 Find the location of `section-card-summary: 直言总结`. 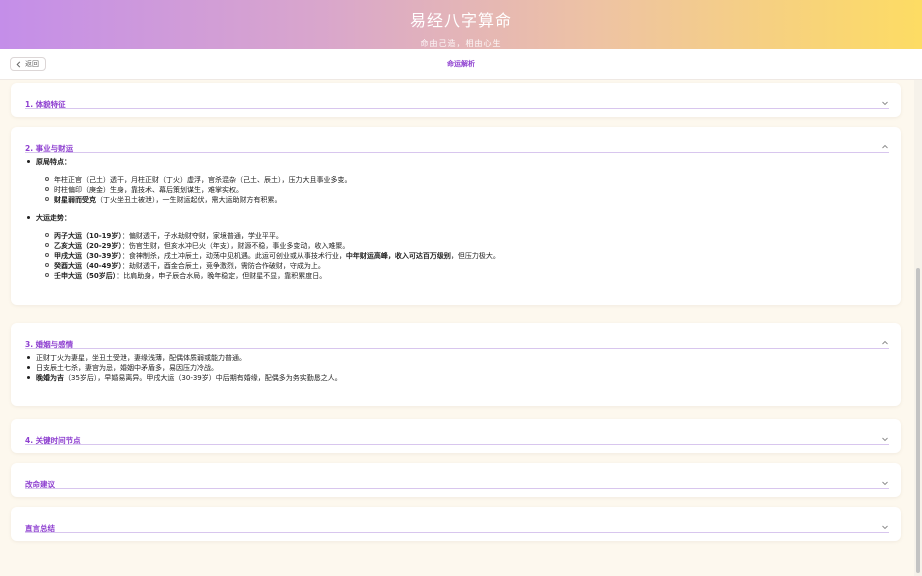

section-card-summary: 直言总结 is located at coordinates (456, 524).